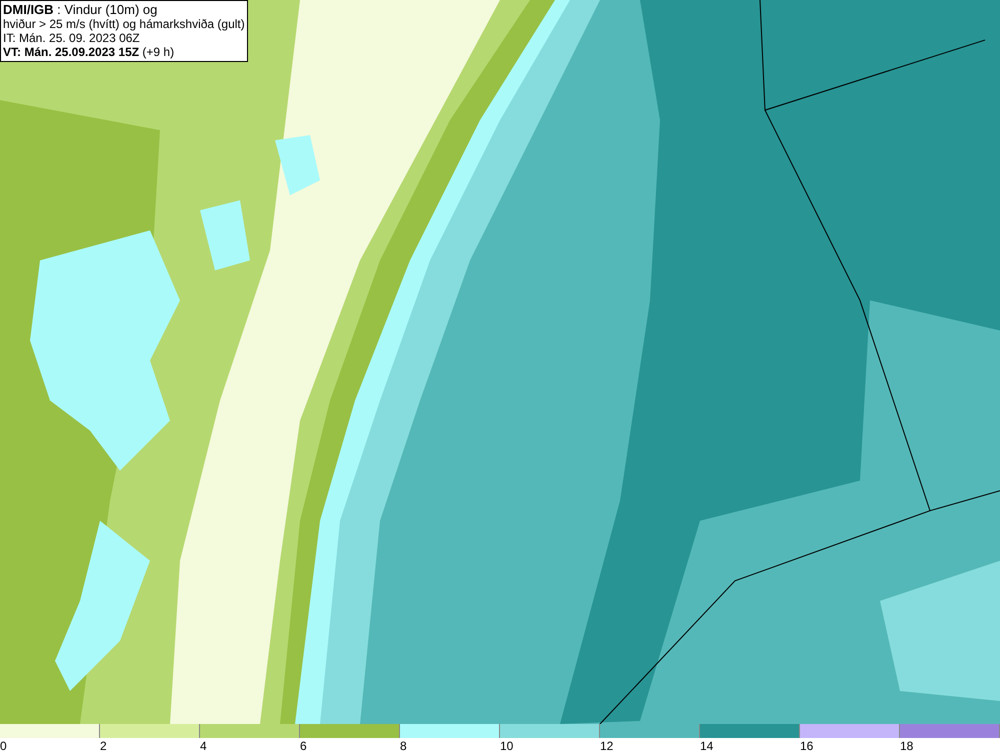  What do you see at coordinates (607, 746) in the screenshot?
I see `legend-label: 12` at bounding box center [607, 746].